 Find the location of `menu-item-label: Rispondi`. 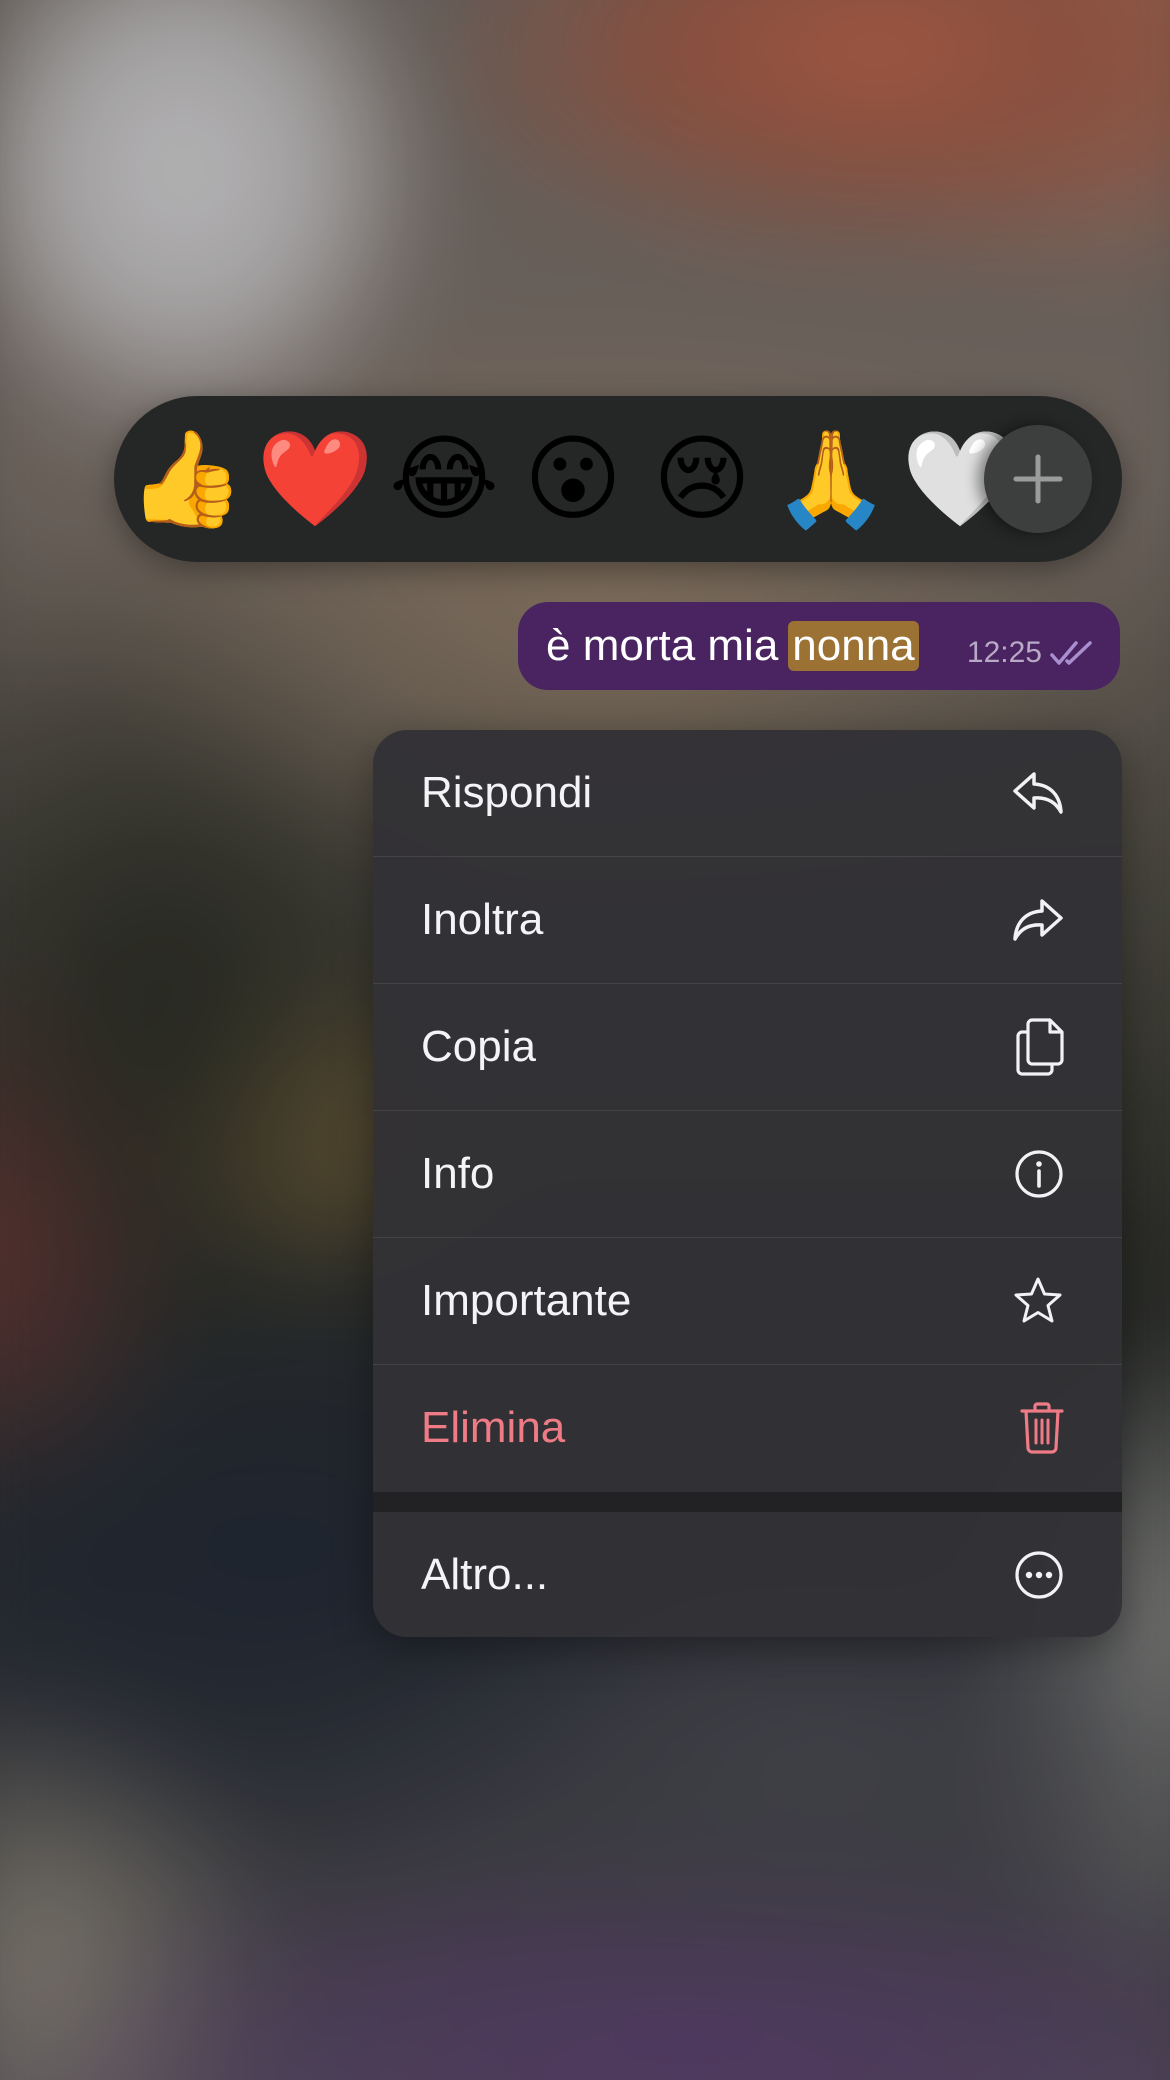

menu-item-label: Rispondi is located at coordinates (507, 792).